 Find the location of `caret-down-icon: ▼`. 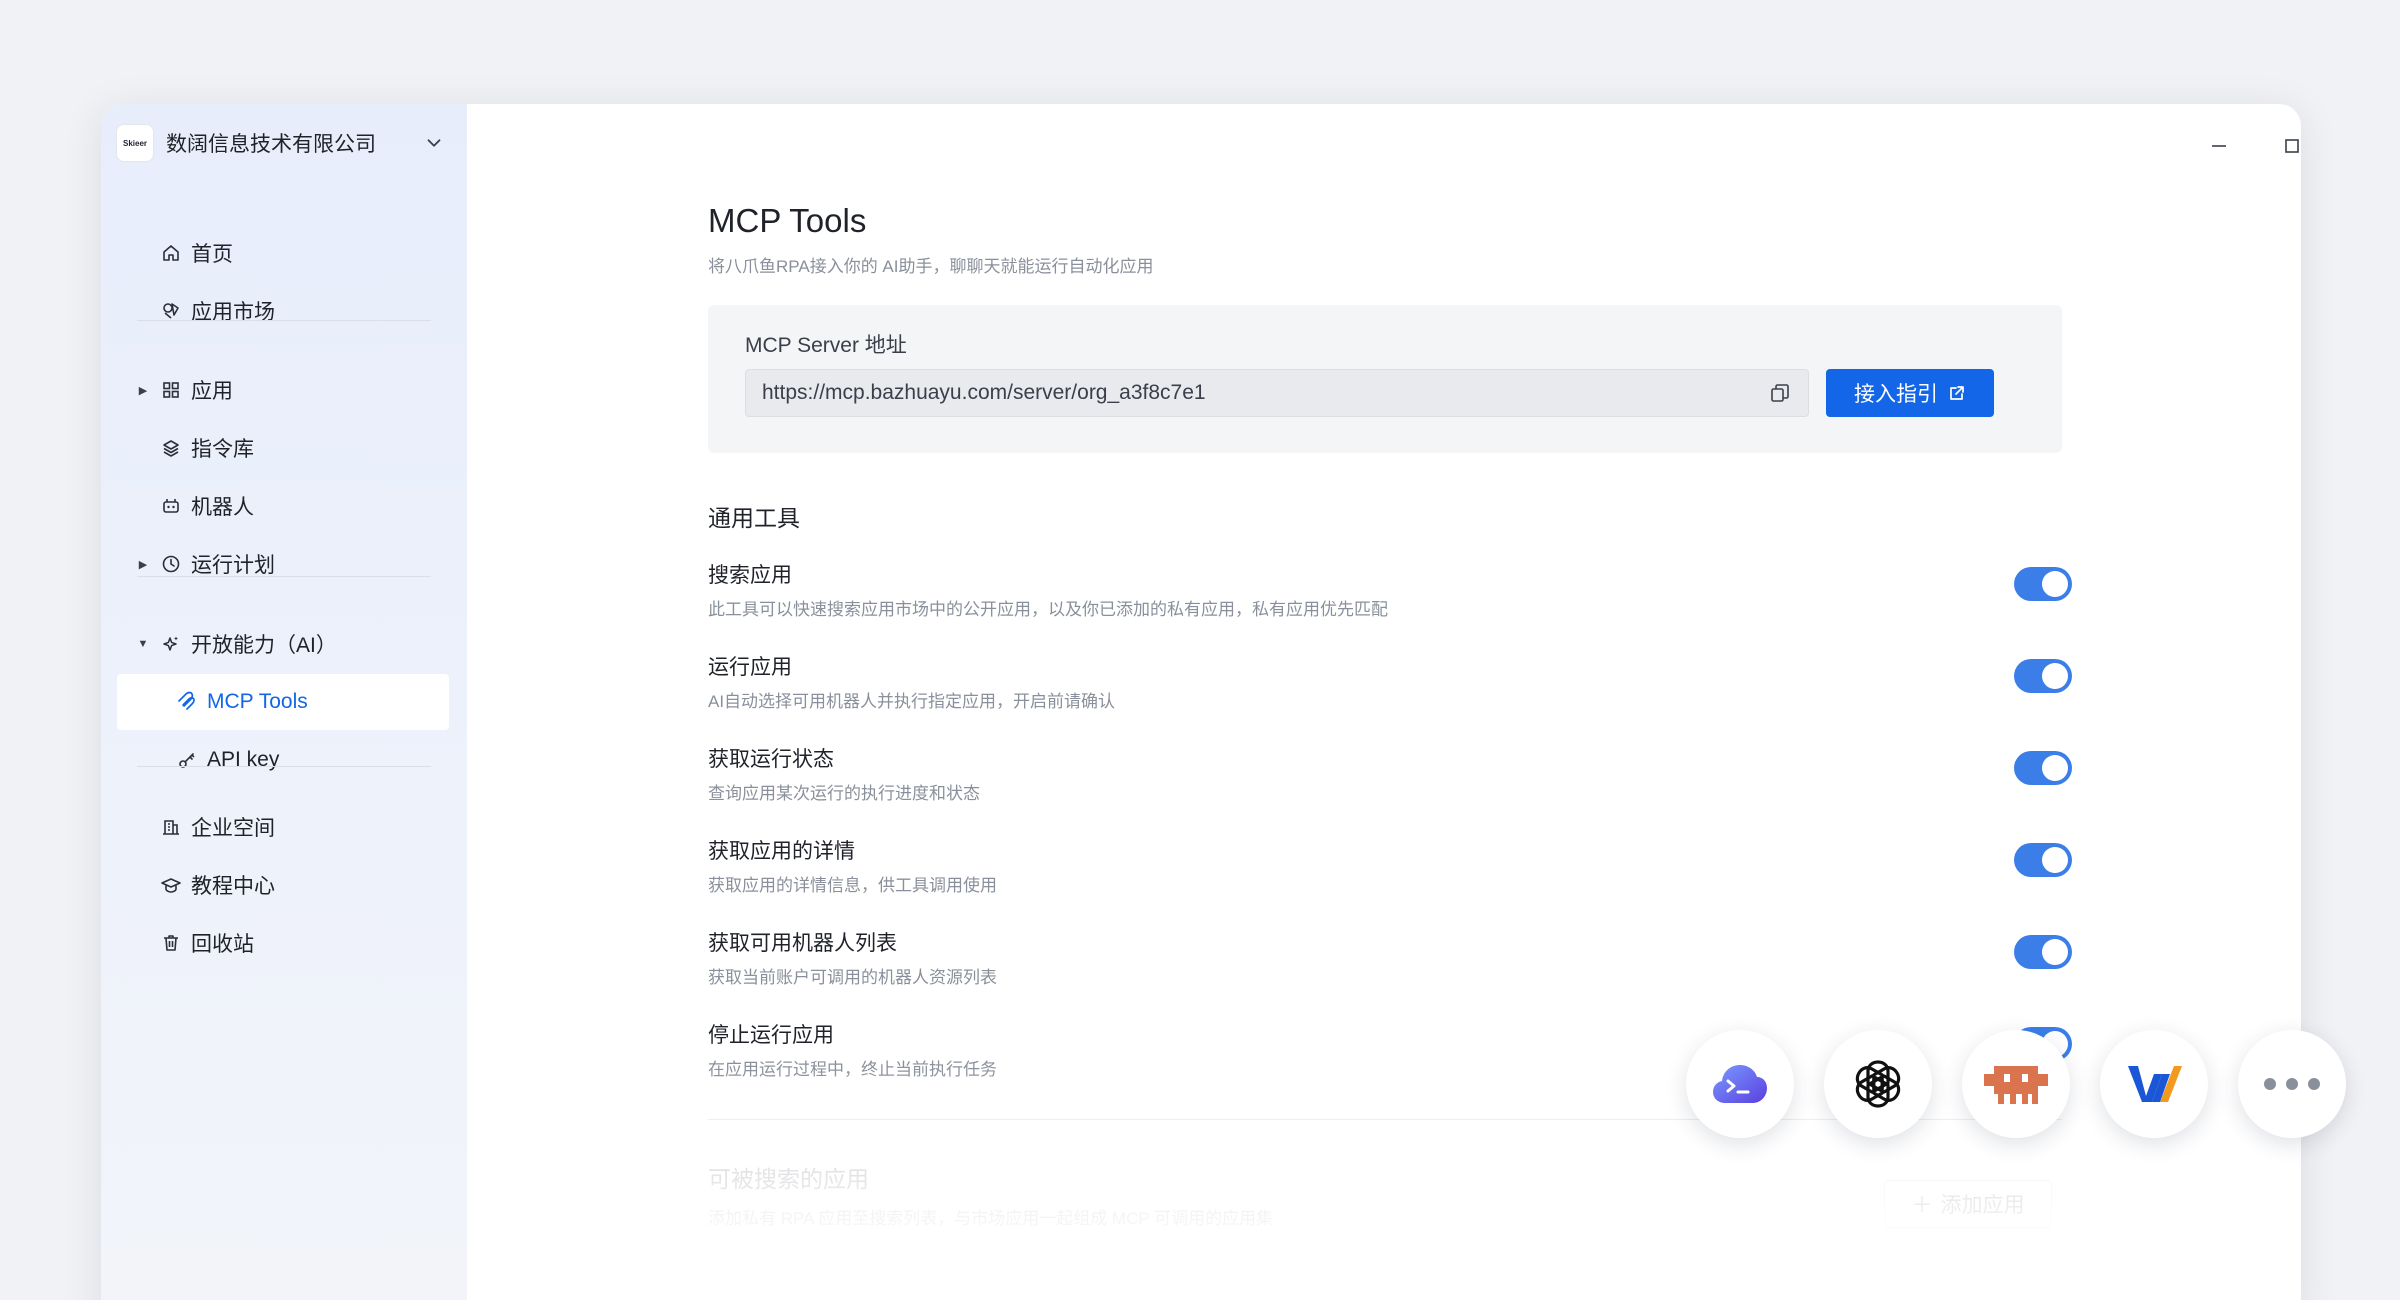

caret-down-icon: ▼ is located at coordinates (143, 644).